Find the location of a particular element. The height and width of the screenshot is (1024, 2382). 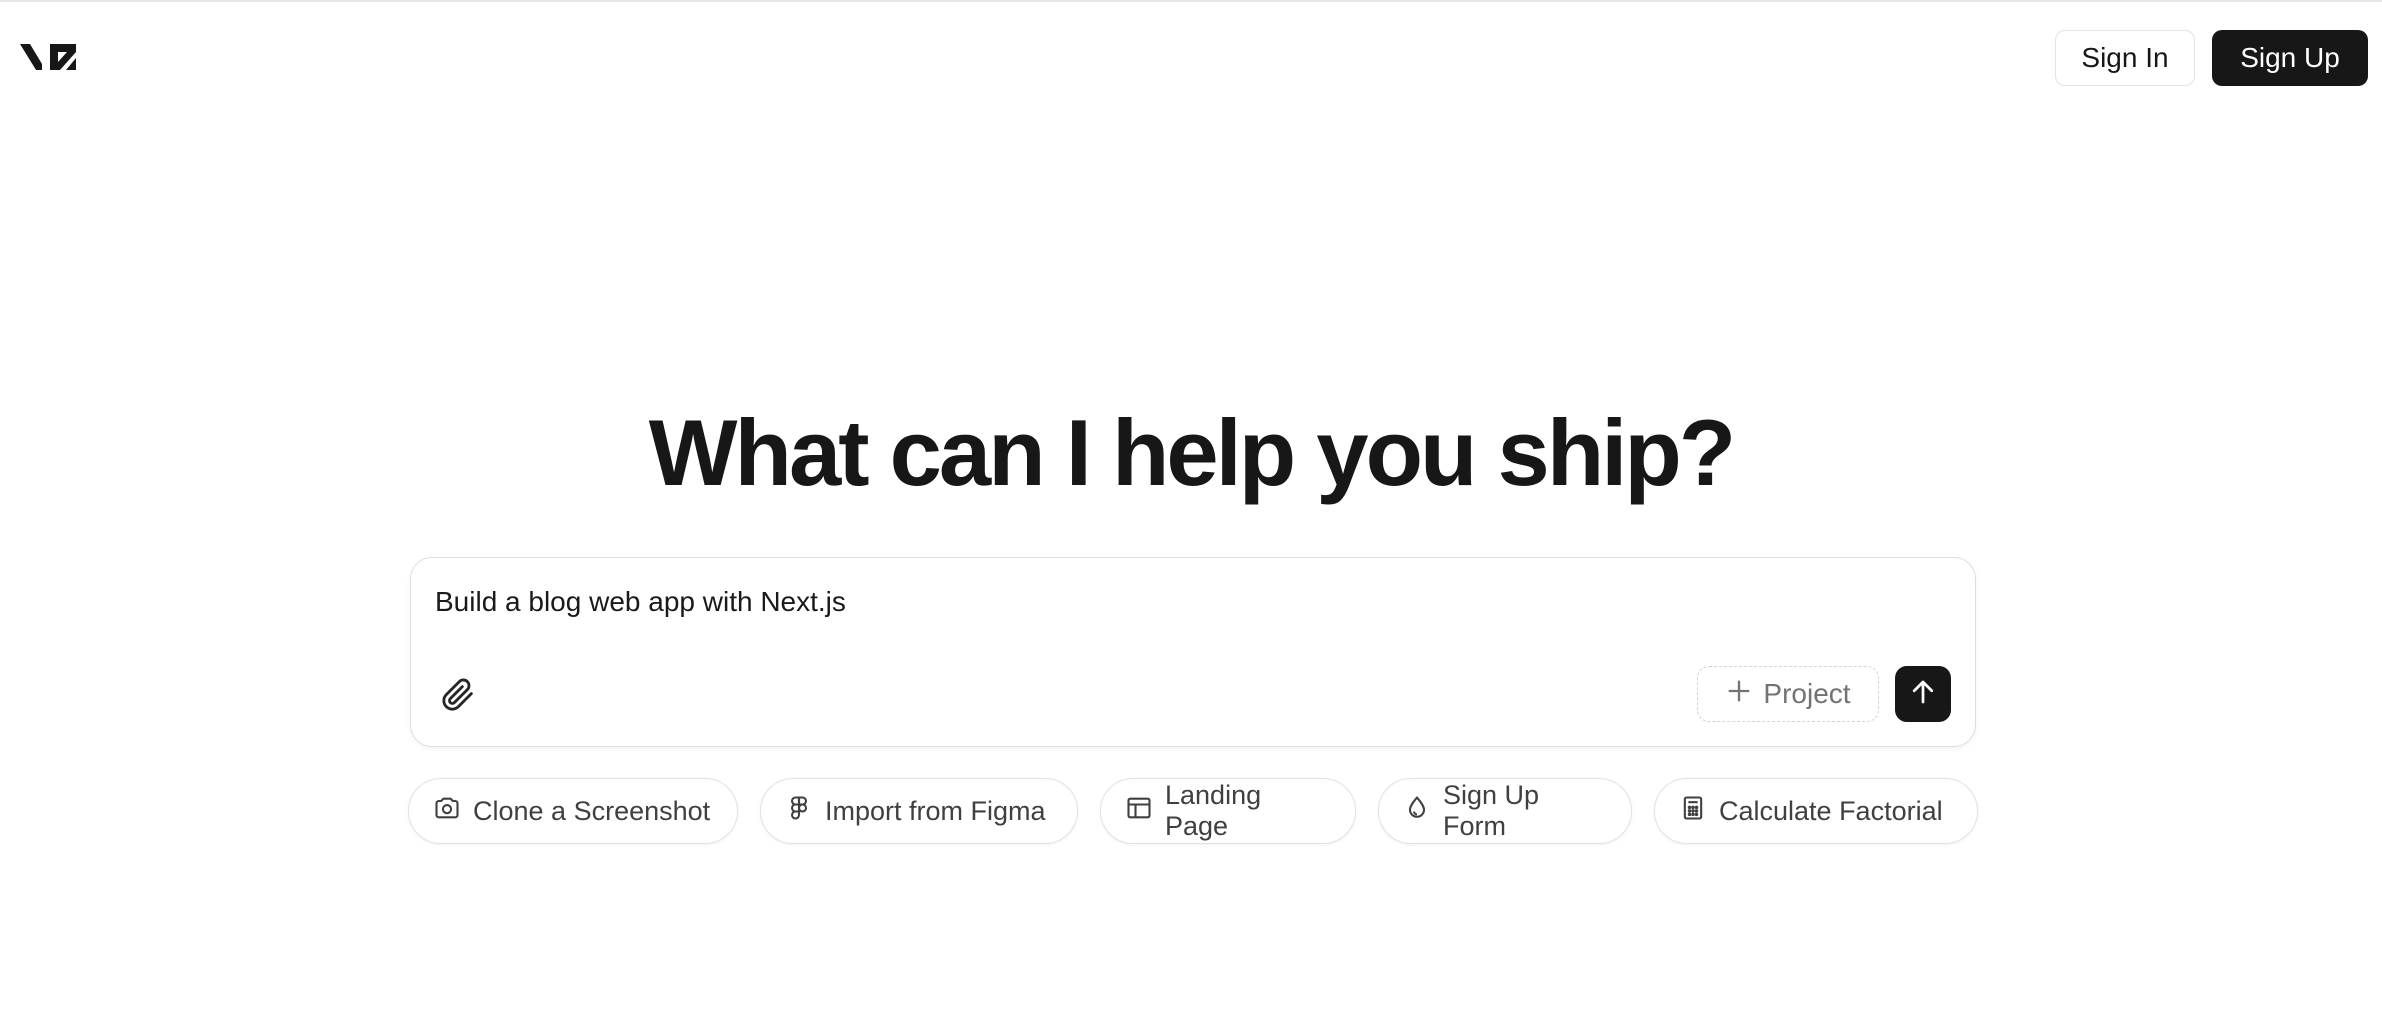

suggestion-import-figma: Import from Figma is located at coordinates (919, 811).